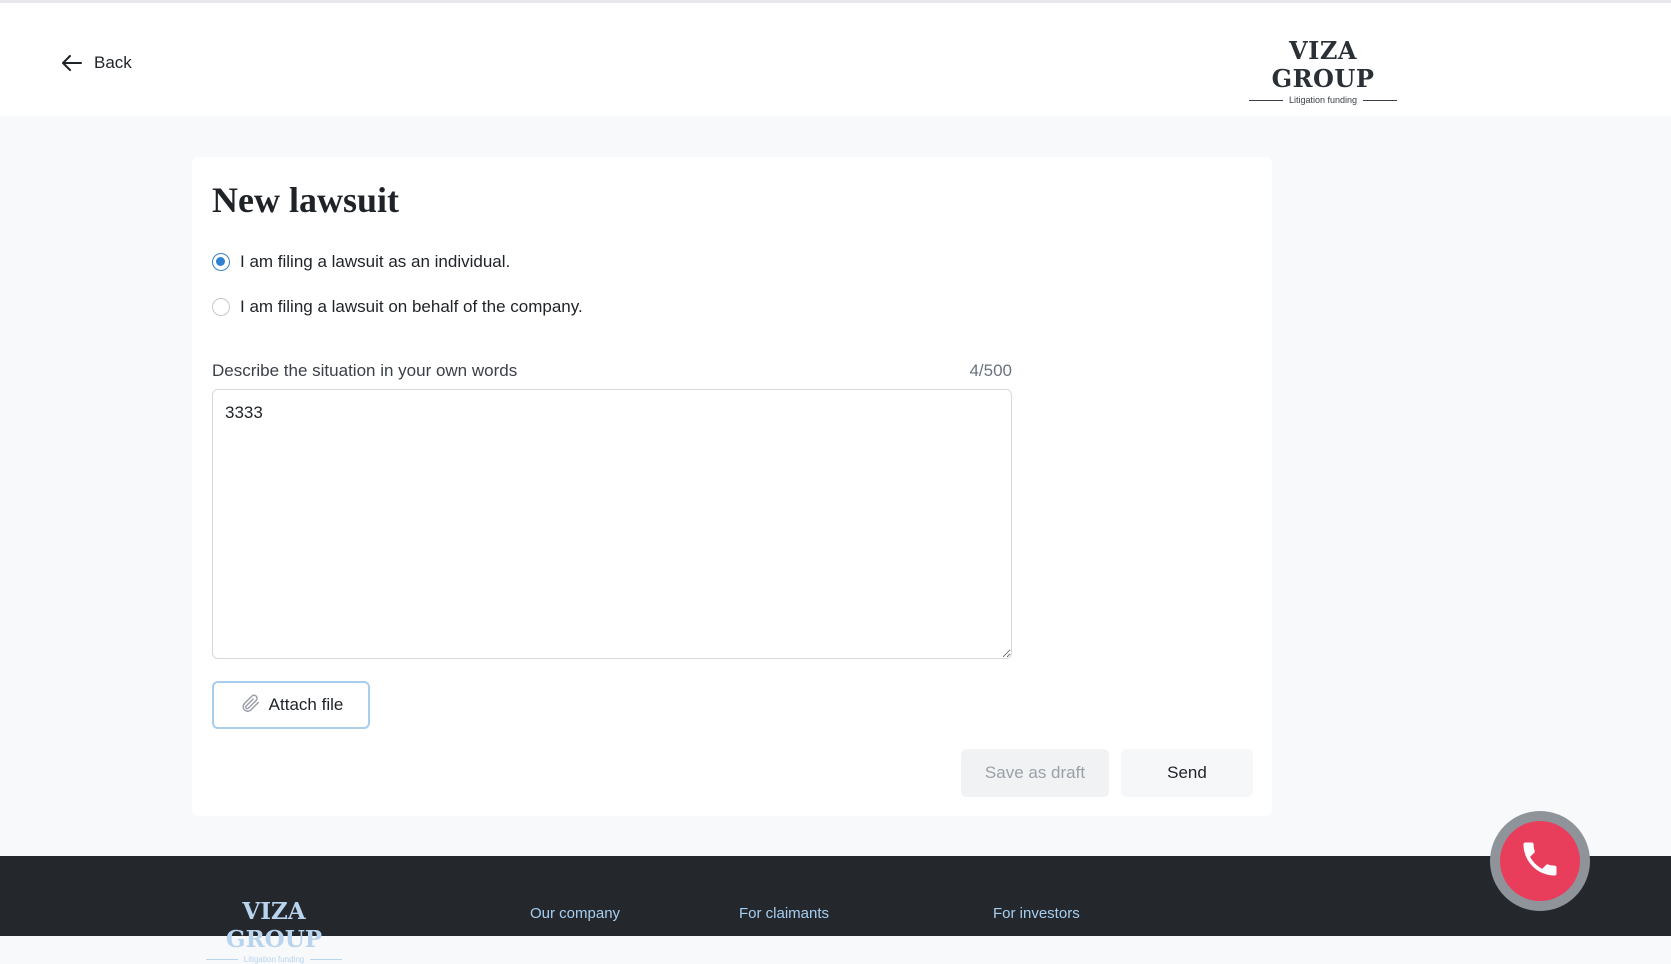 The image size is (1671, 964). What do you see at coordinates (575, 913) in the screenshot?
I see `footer-link-our-company: Our company` at bounding box center [575, 913].